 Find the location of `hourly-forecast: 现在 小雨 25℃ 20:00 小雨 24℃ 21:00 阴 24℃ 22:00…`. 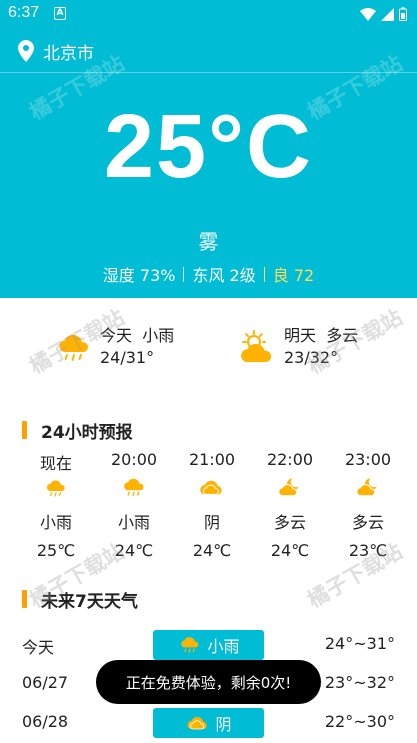

hourly-forecast: 现在 小雨 25℃ 20:00 小雨 24℃ 21:00 阴 24℃ 22:00… is located at coordinates (212, 505).